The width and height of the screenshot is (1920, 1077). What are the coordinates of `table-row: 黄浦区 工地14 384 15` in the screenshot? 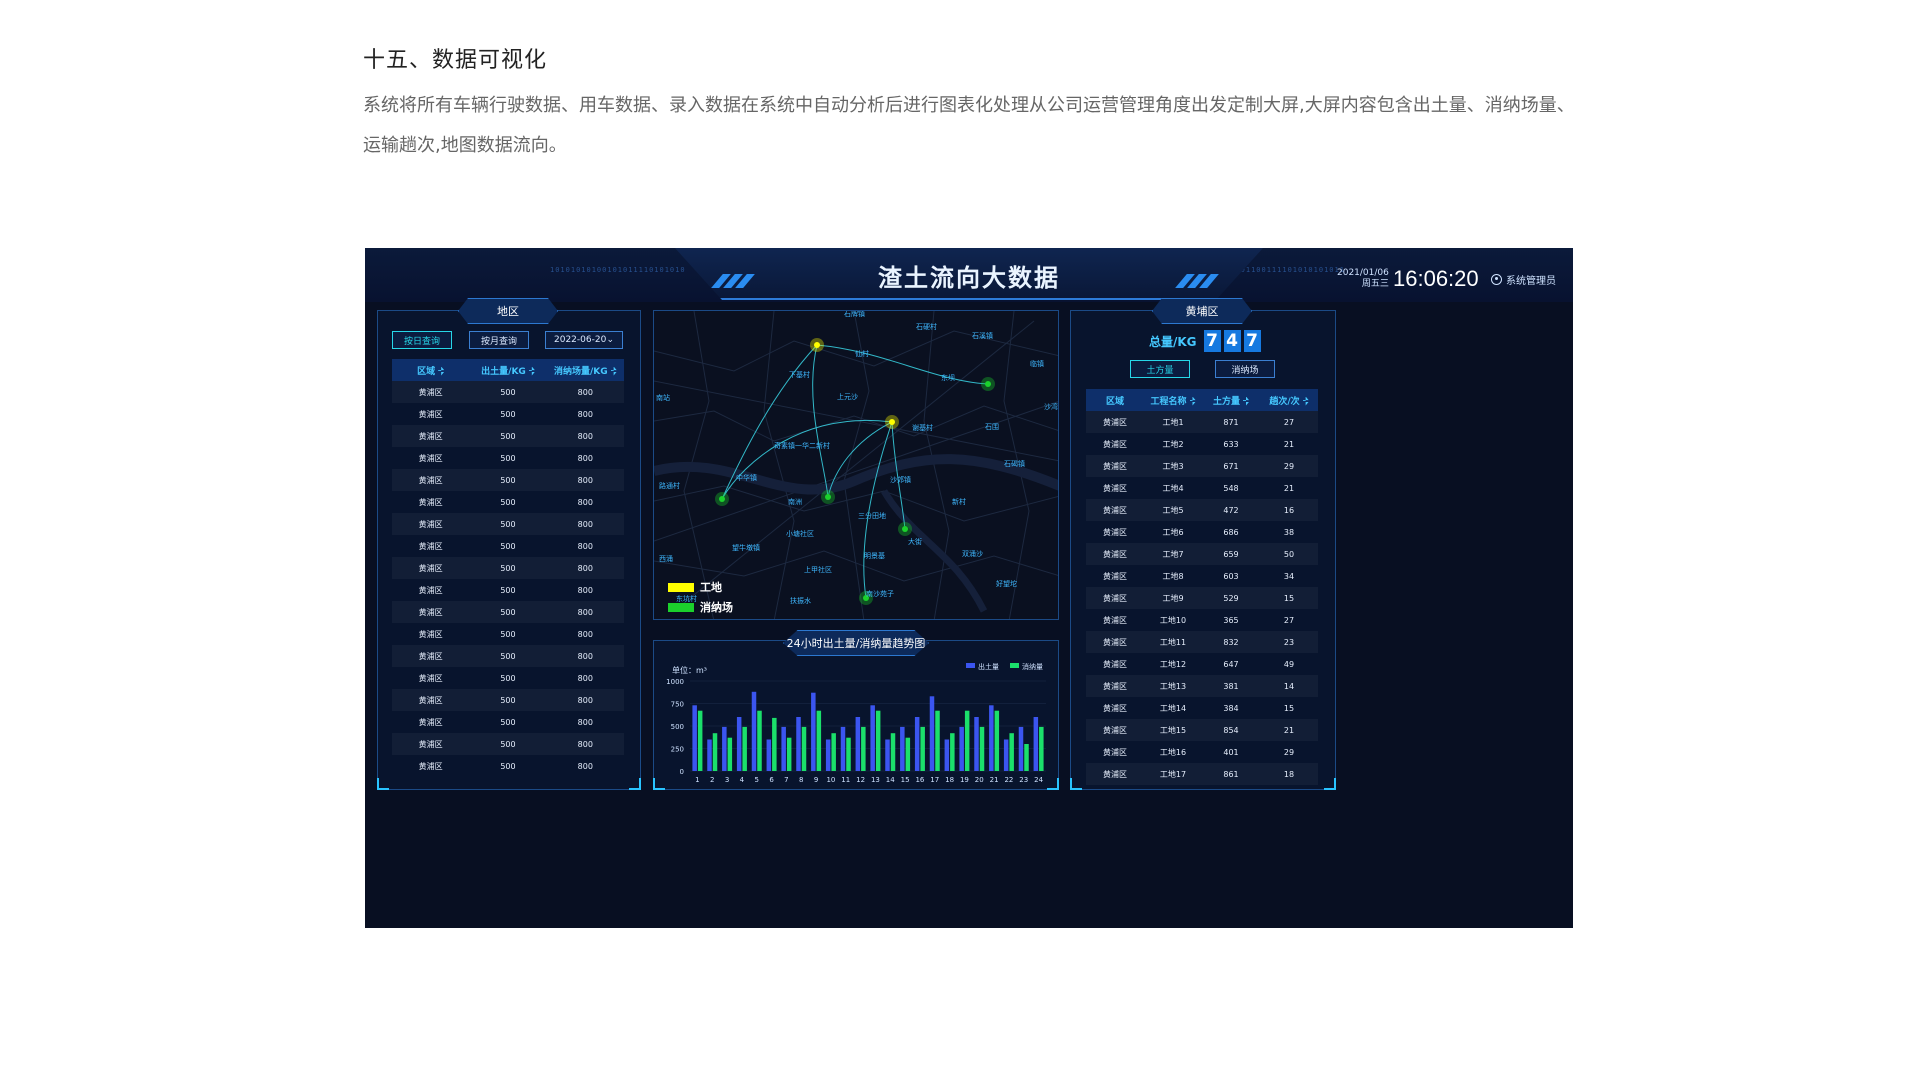 It's located at (1202, 708).